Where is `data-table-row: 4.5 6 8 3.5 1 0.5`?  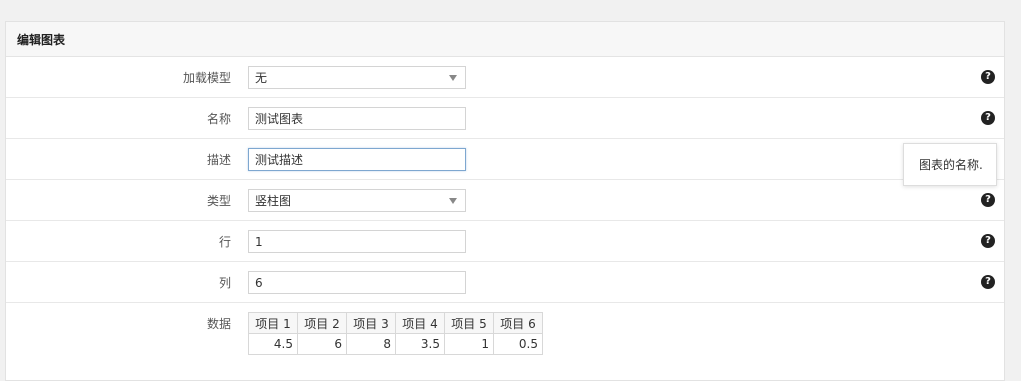
data-table-row: 4.5 6 8 3.5 1 0.5 is located at coordinates (395, 344).